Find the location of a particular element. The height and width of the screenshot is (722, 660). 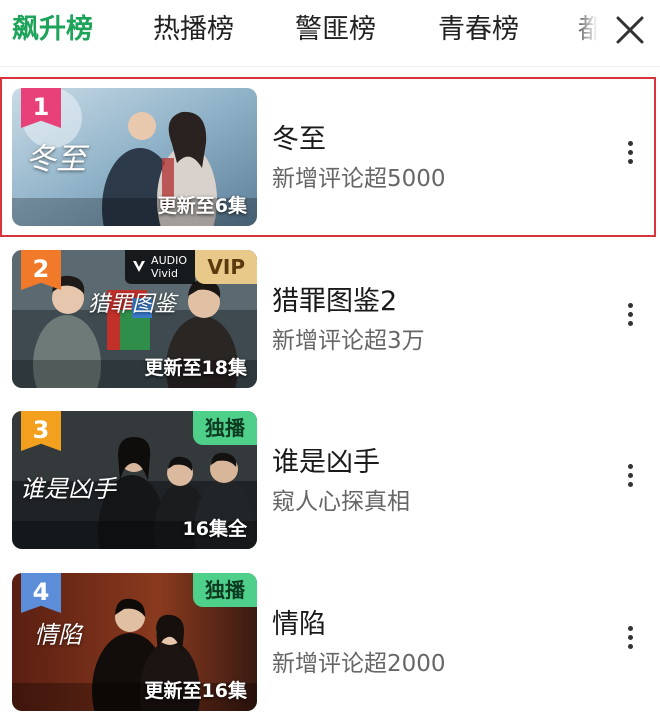

poster-title-text: 猎罪图鉴 is located at coordinates (132, 304).